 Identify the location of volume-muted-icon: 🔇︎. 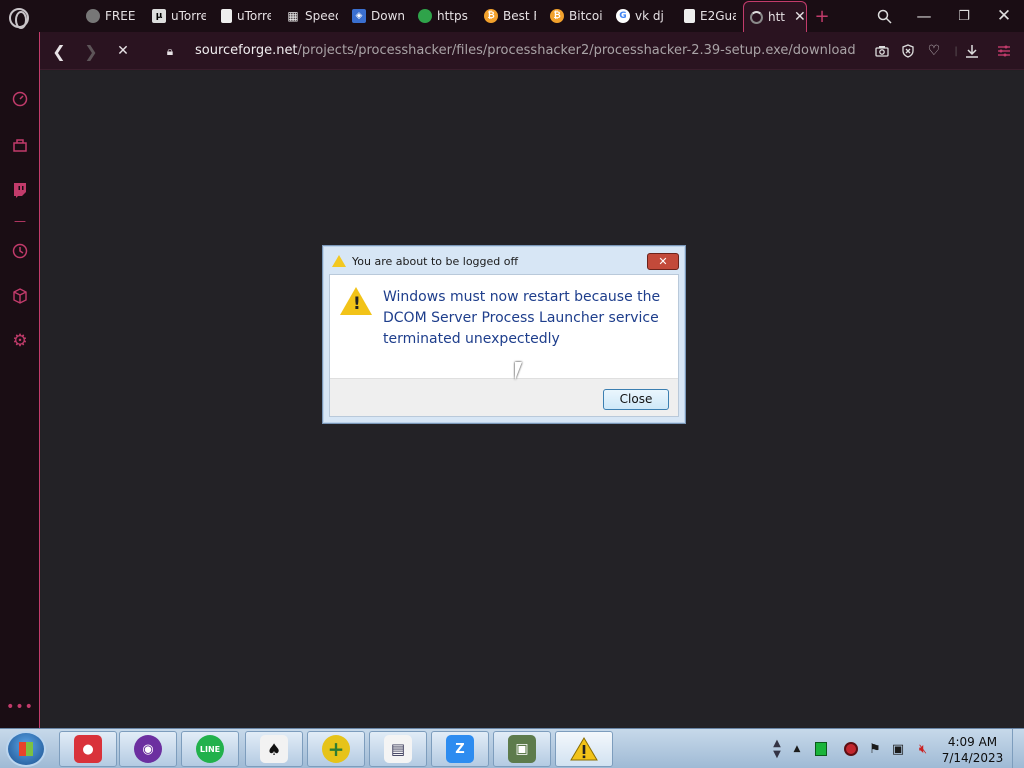
(923, 748).